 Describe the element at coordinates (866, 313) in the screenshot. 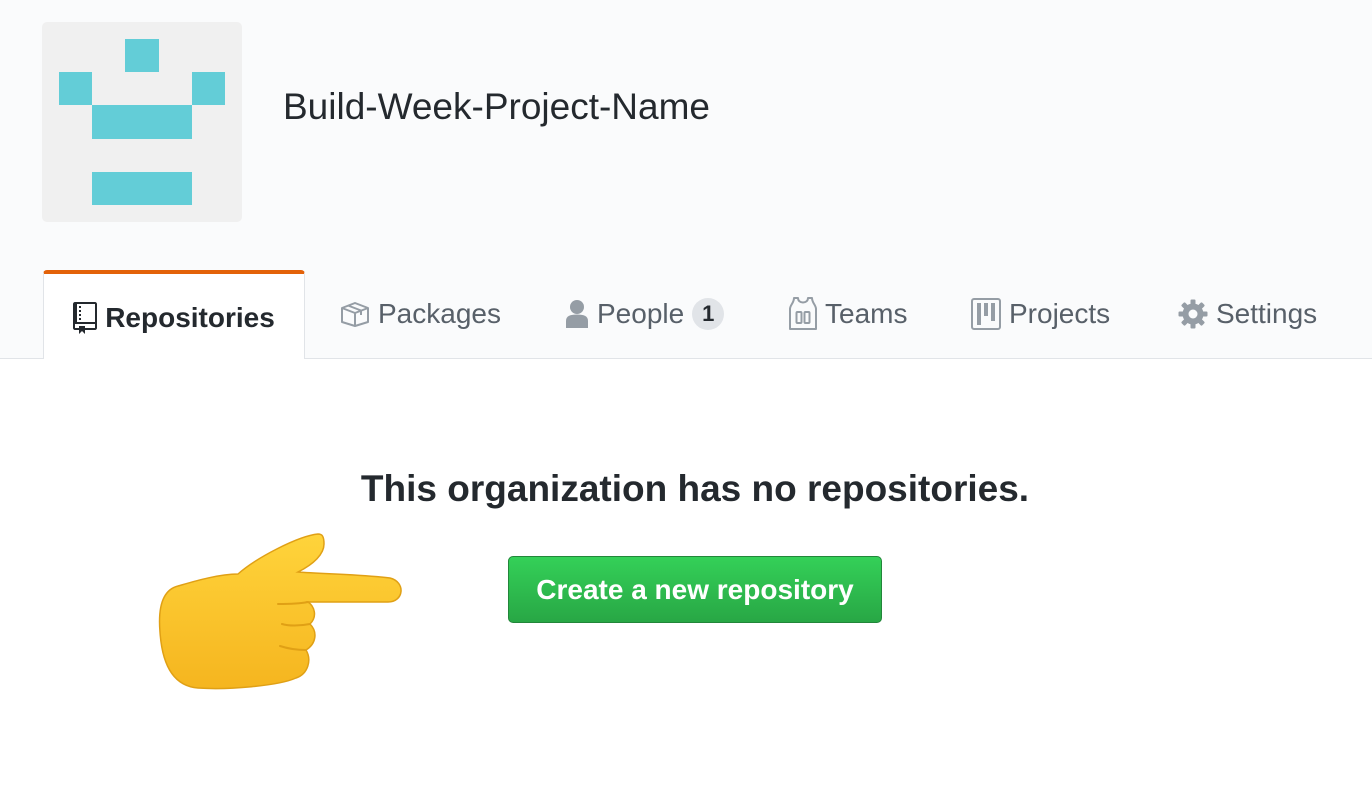

I see `tab-label: Teams` at that location.